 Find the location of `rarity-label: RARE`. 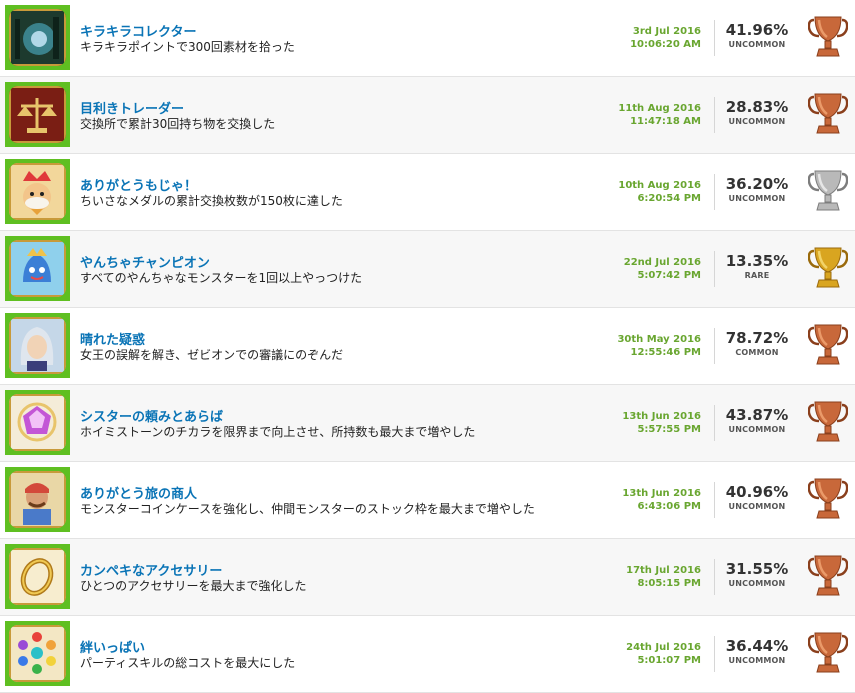

rarity-label: RARE is located at coordinates (757, 275).